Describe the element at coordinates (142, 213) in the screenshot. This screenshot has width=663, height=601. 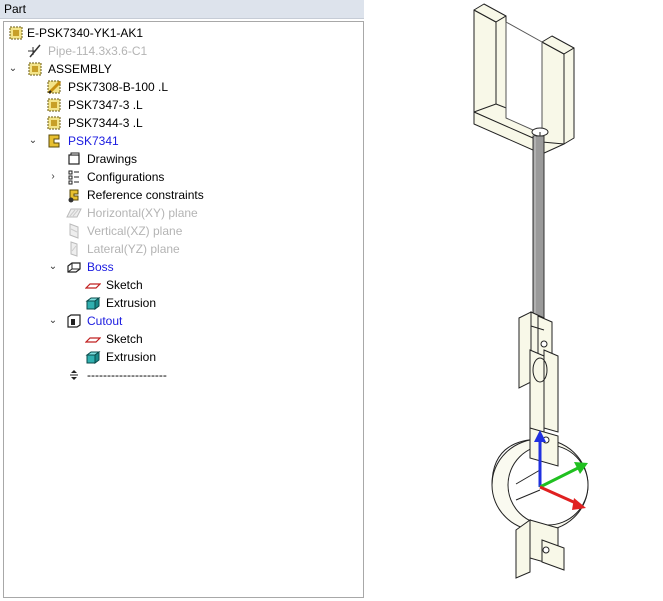
I see `tree-item-label: Horizontal(XY) plane` at that location.